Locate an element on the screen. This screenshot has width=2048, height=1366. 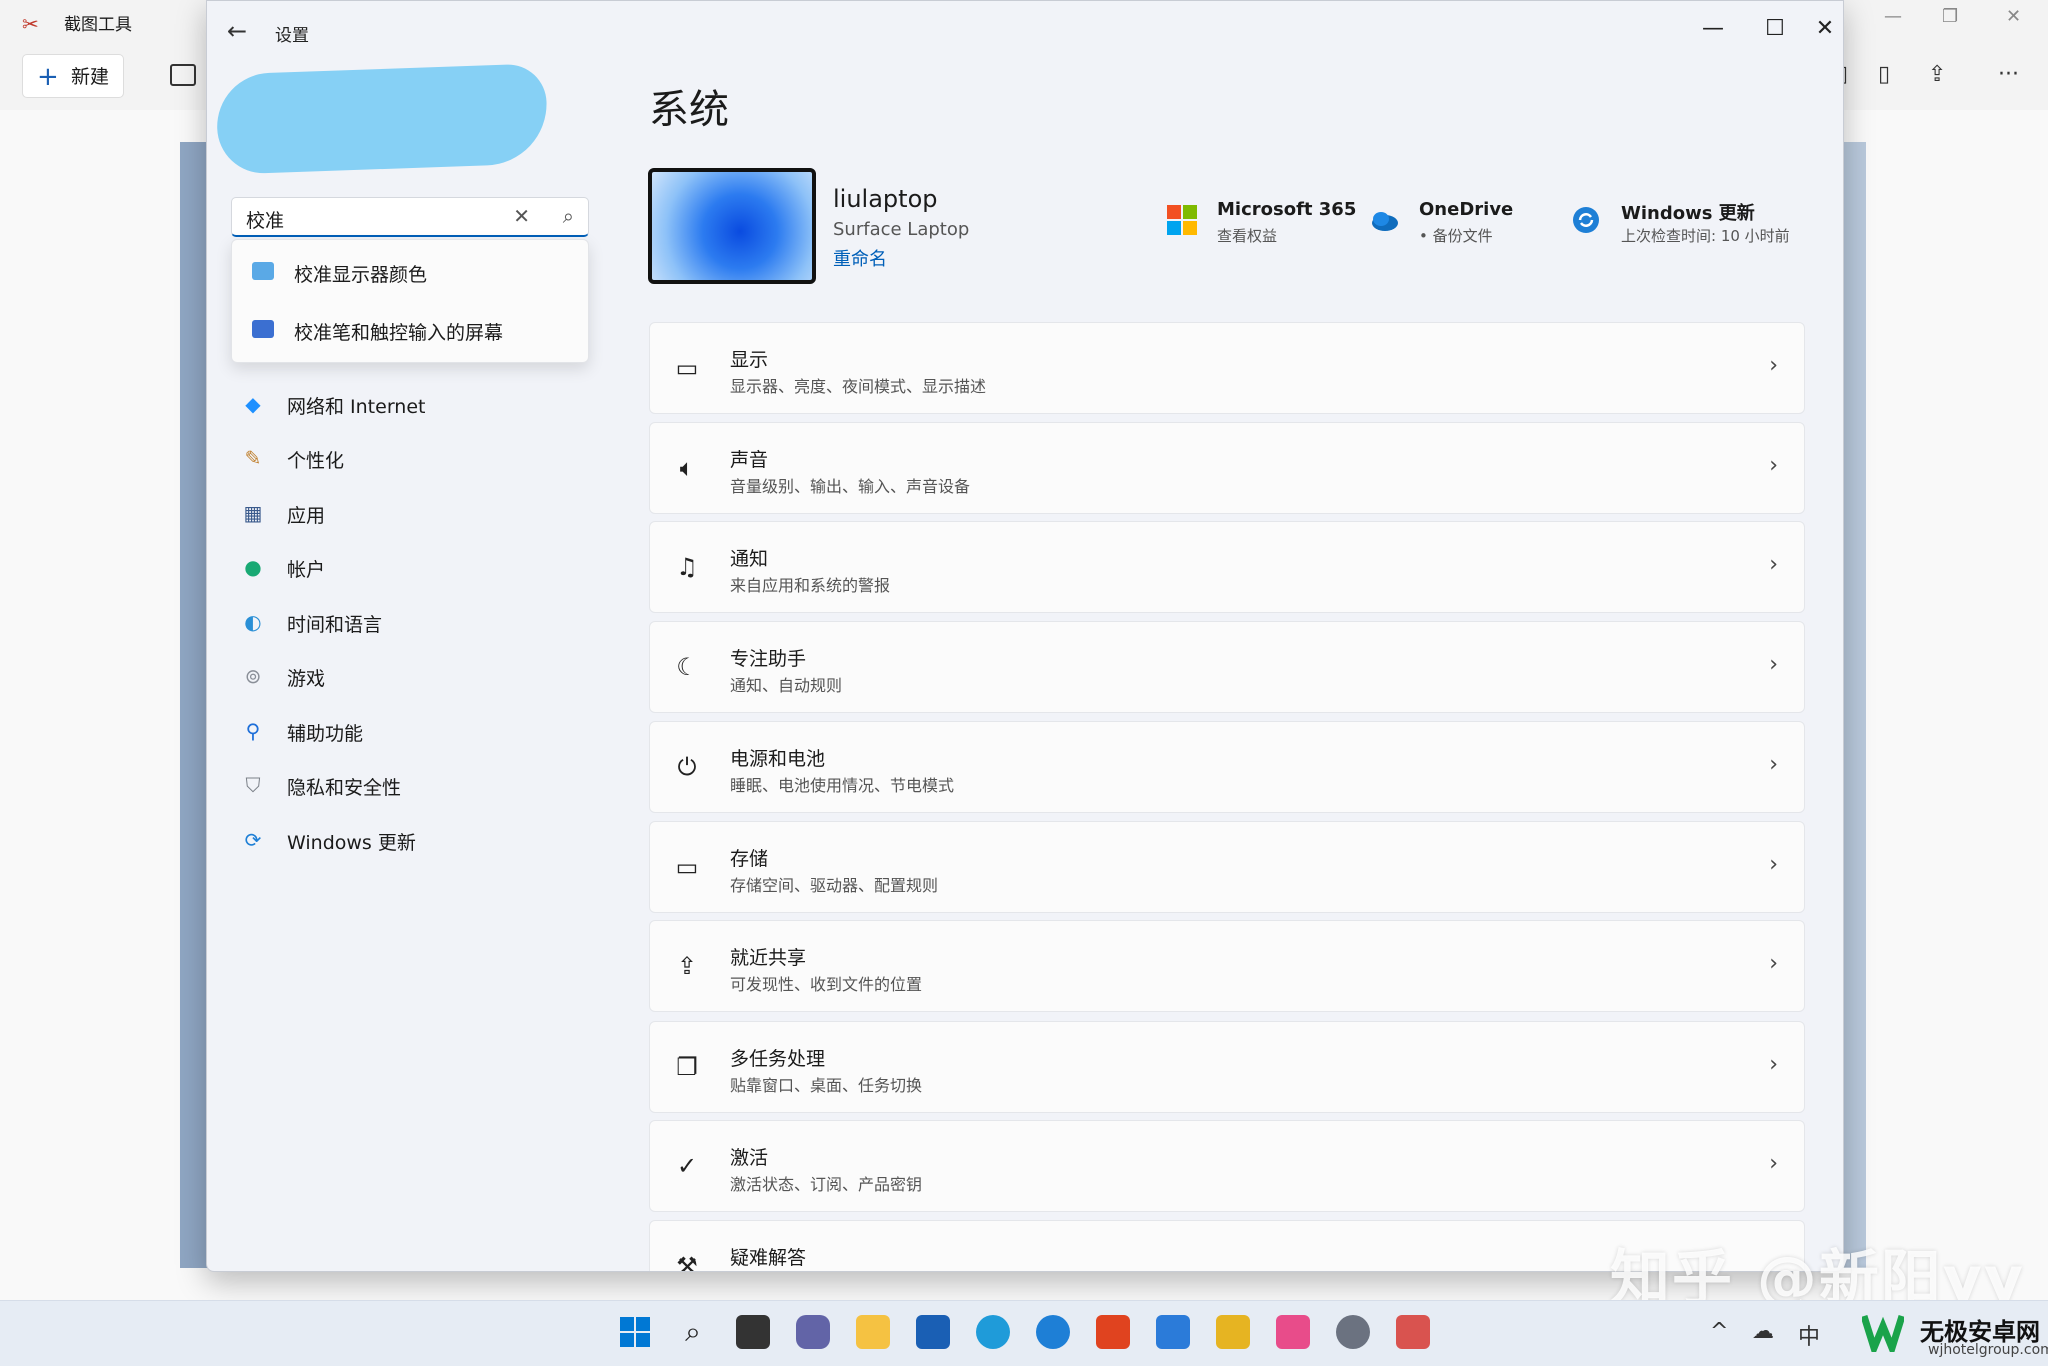
store-icon is located at coordinates (933, 1332).